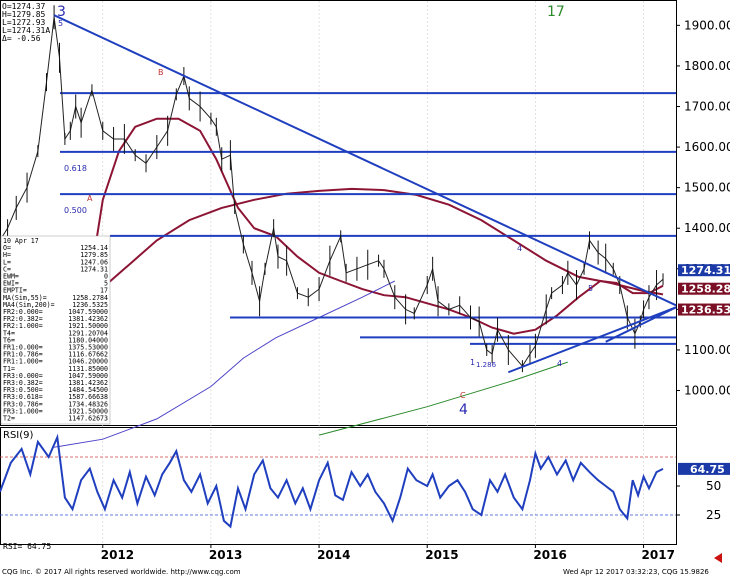 The image size is (730, 577). Describe the element at coordinates (88, 419) in the screenshot. I see `info-box-value: 1147.62673` at that location.